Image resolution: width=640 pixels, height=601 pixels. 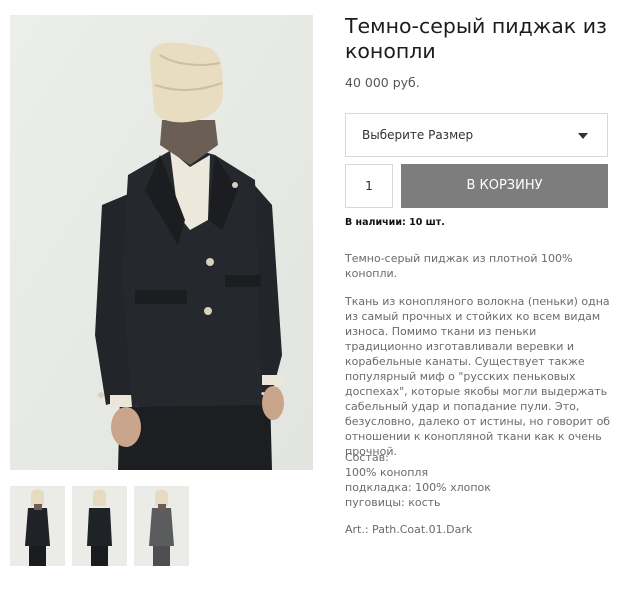 I want to click on composition-line: 100% конопля, so click(x=387, y=472).